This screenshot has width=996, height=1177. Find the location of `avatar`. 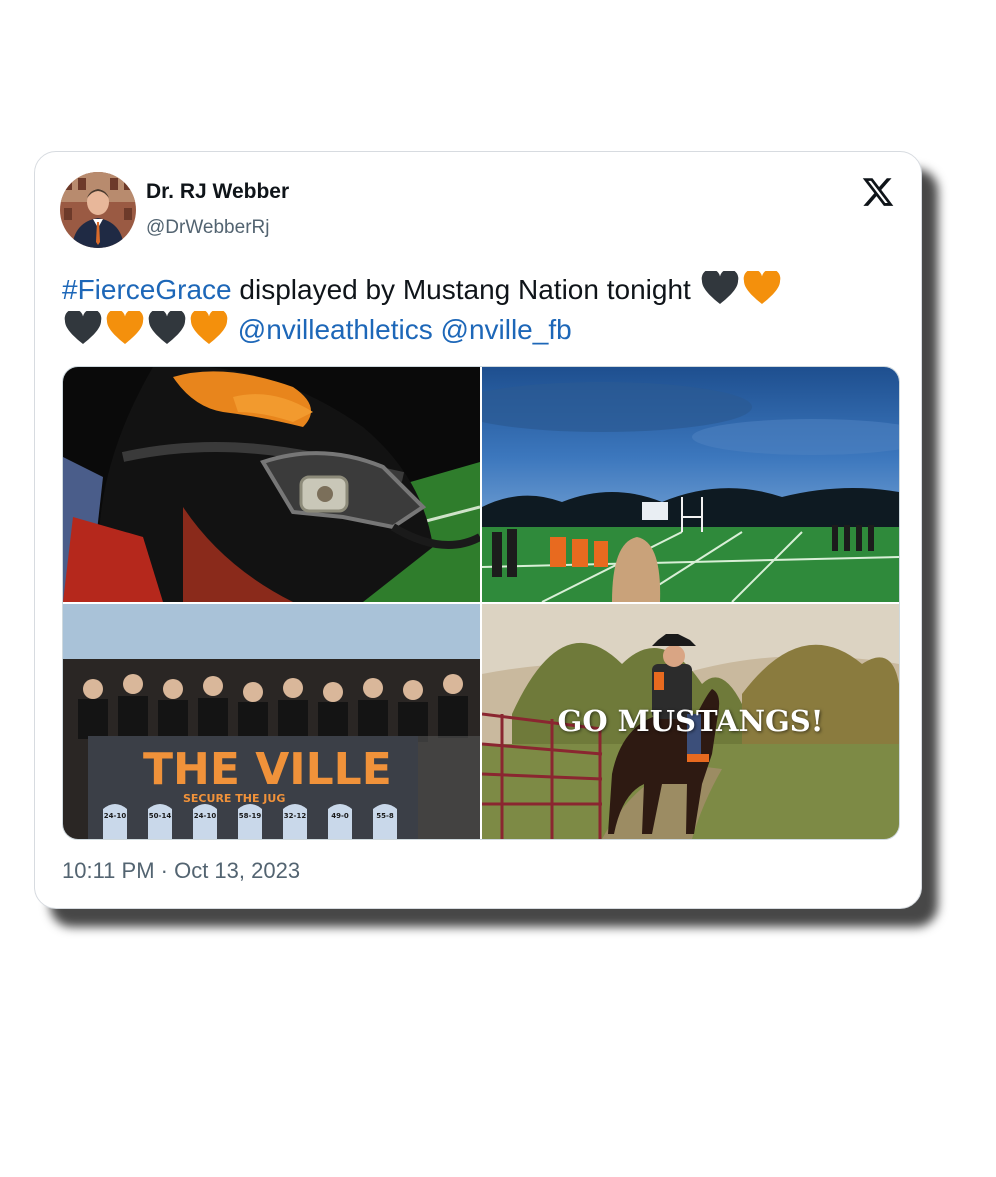

avatar is located at coordinates (98, 210).